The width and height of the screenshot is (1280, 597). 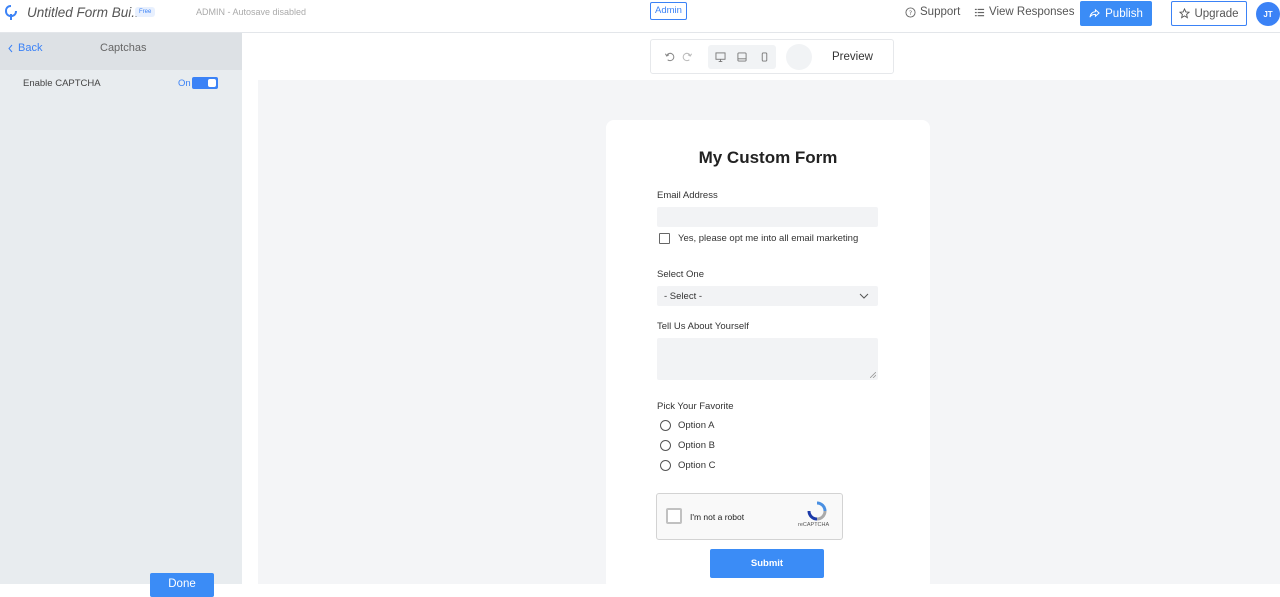 I want to click on redo-icon, so click(x=687, y=57).